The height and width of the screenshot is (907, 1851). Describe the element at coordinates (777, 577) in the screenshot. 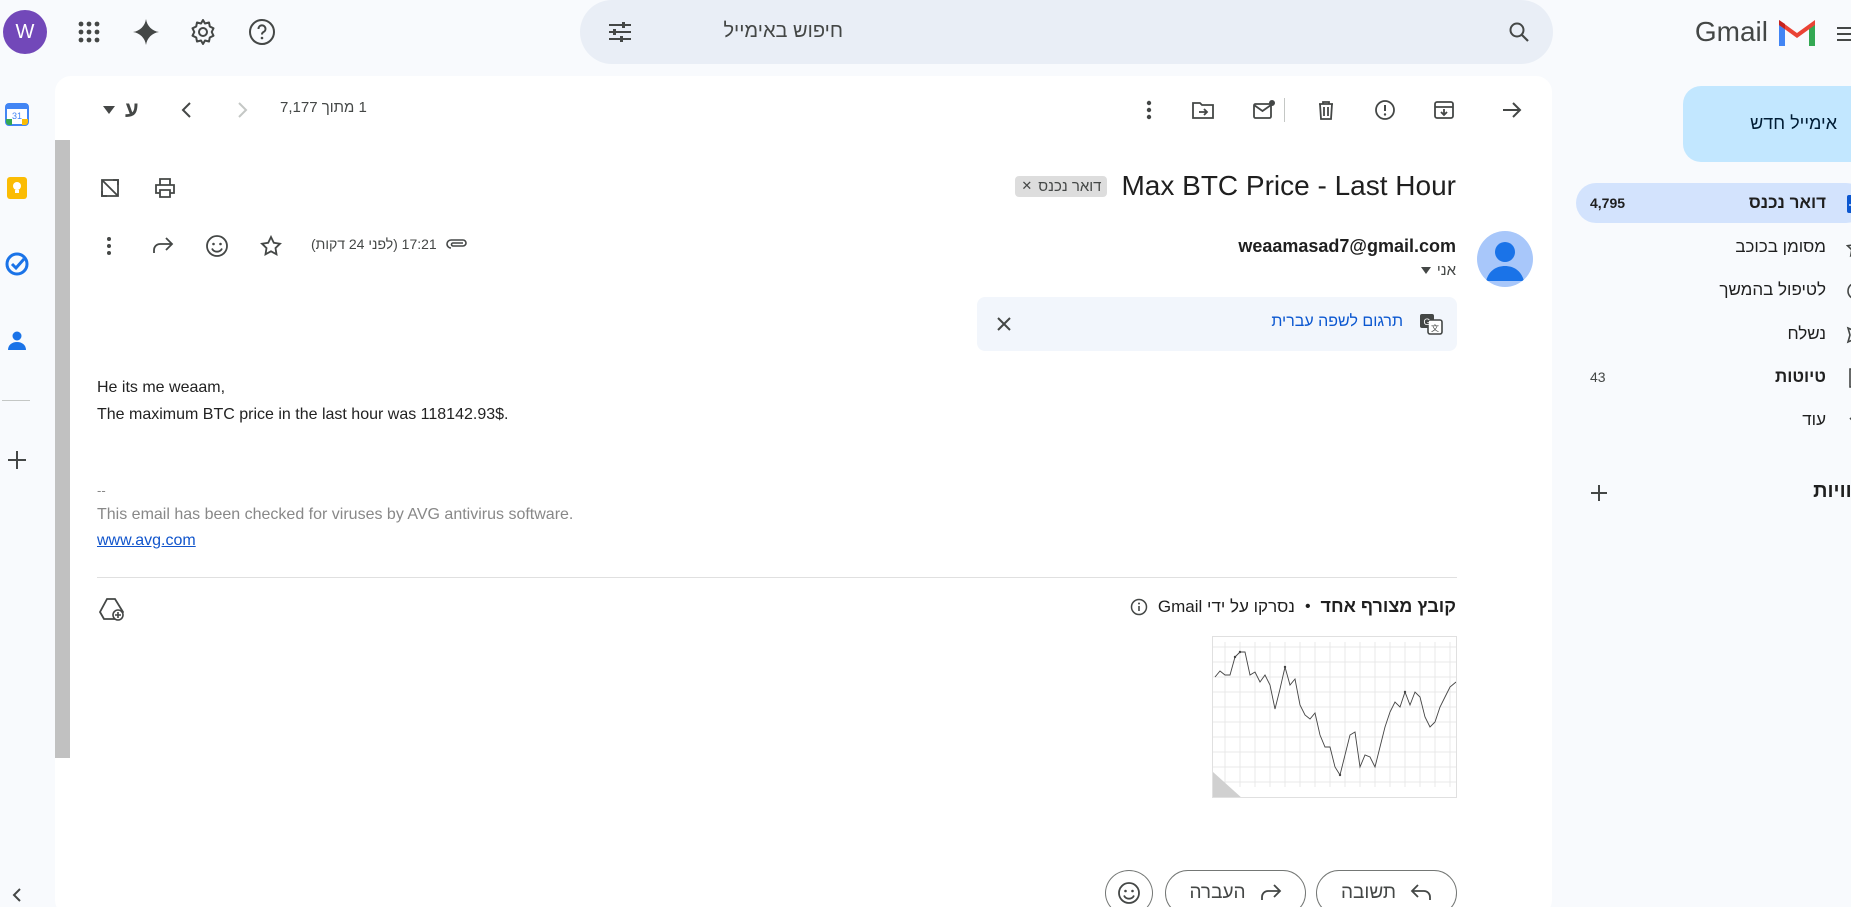

I see `attachments-divider` at that location.